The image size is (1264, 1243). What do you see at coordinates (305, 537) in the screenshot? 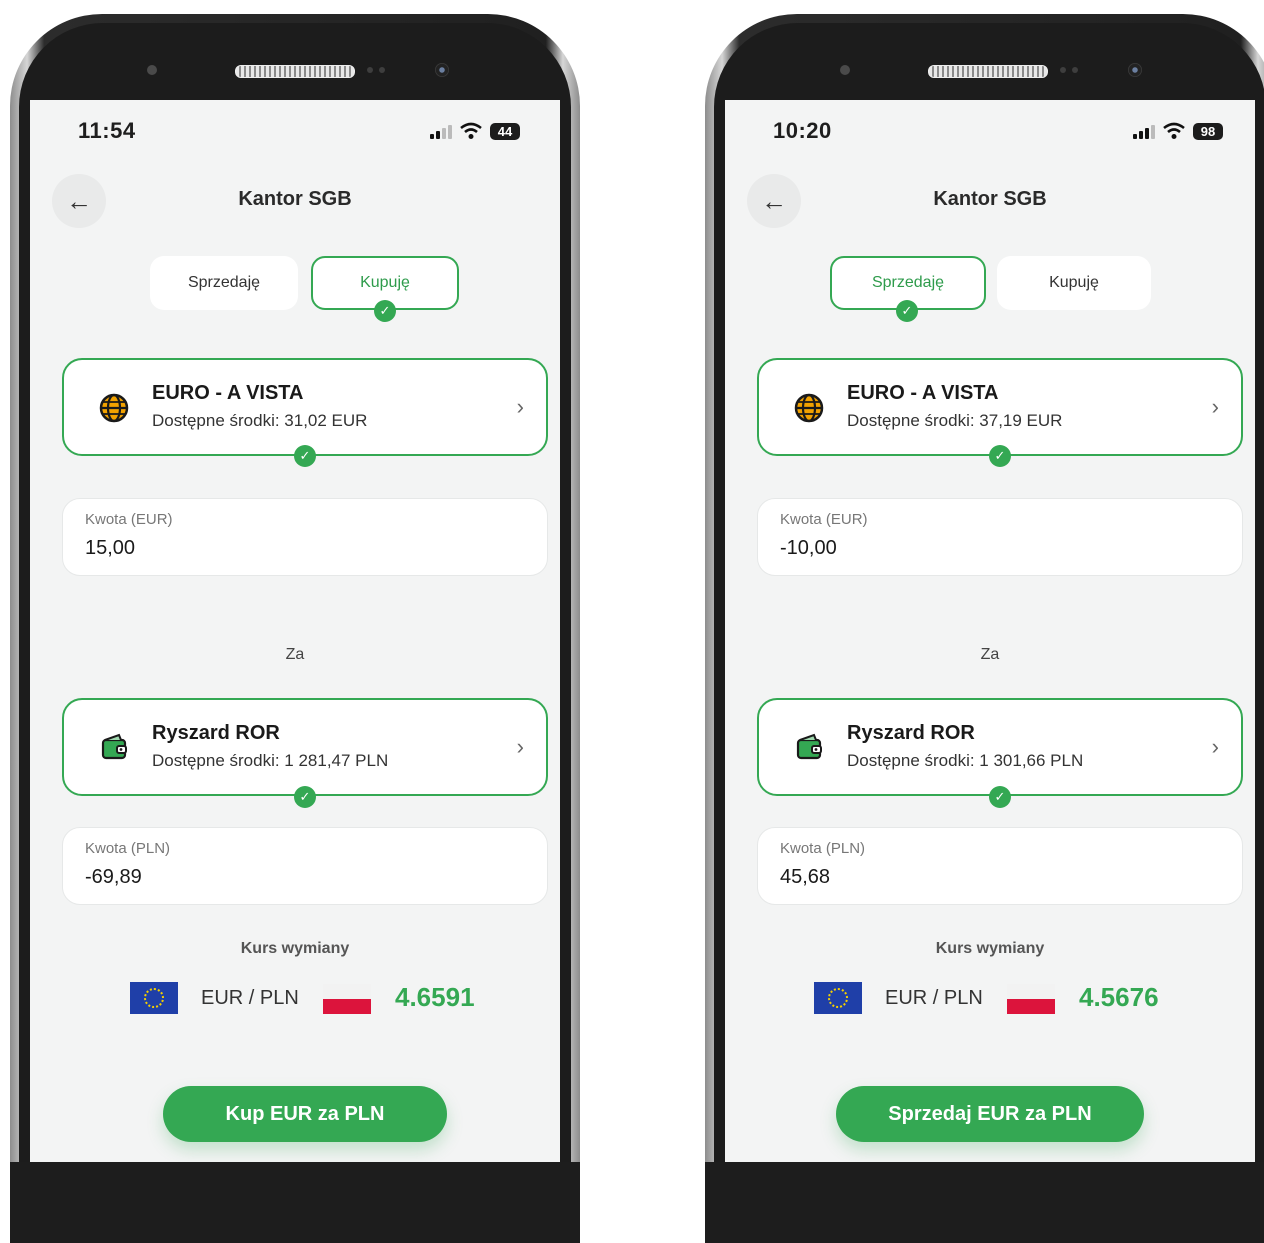
I see `source-amount-field: Kwota (EUR) 15,00` at bounding box center [305, 537].